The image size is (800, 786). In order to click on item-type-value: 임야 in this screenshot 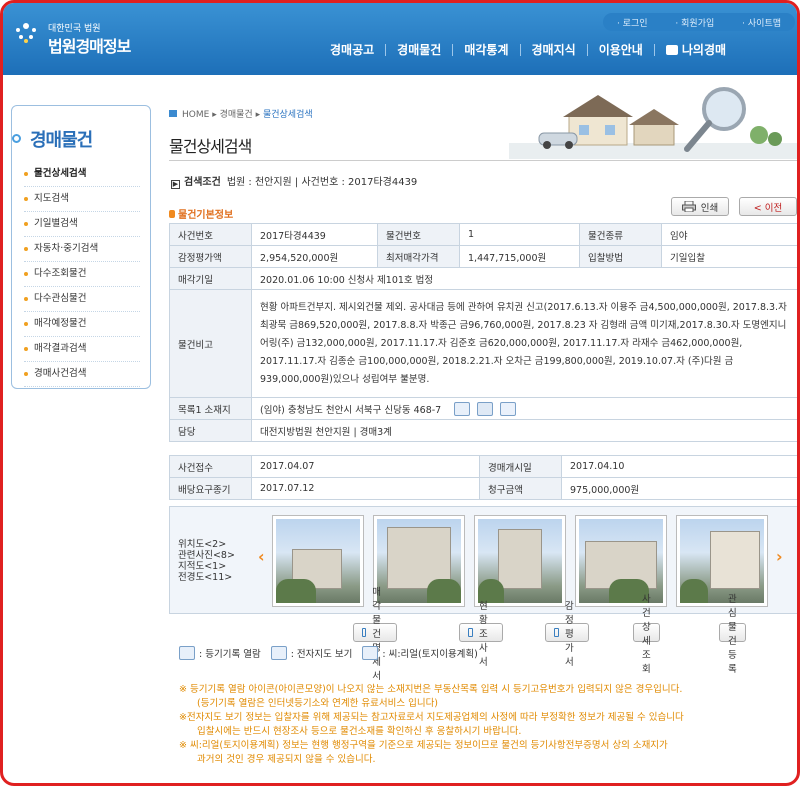, I will do `click(729, 234)`.